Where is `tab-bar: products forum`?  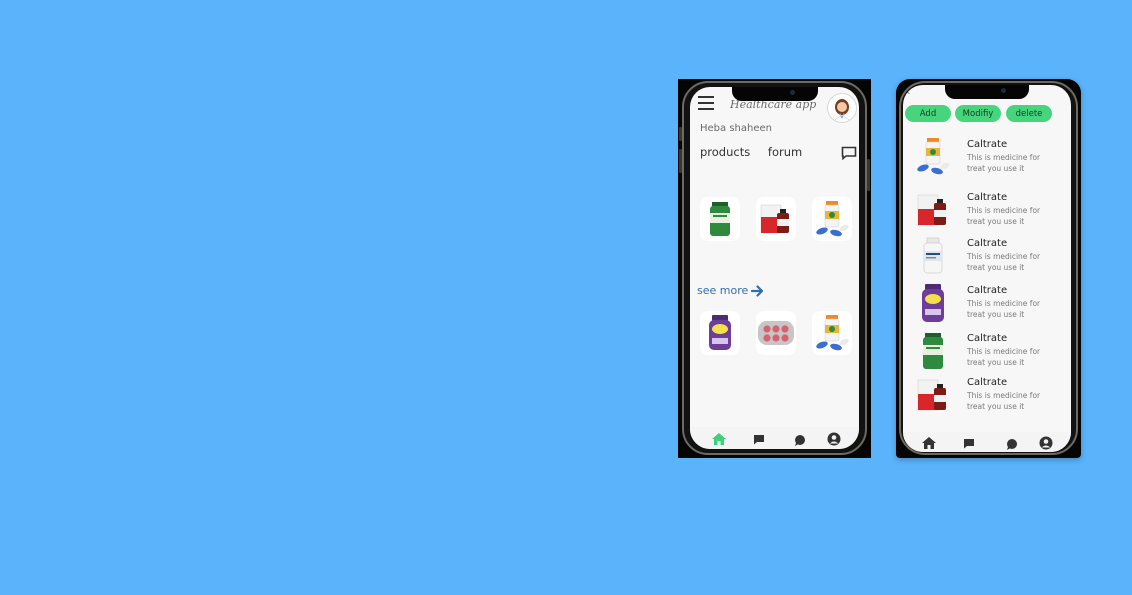
tab-bar: products forum is located at coordinates (758, 152).